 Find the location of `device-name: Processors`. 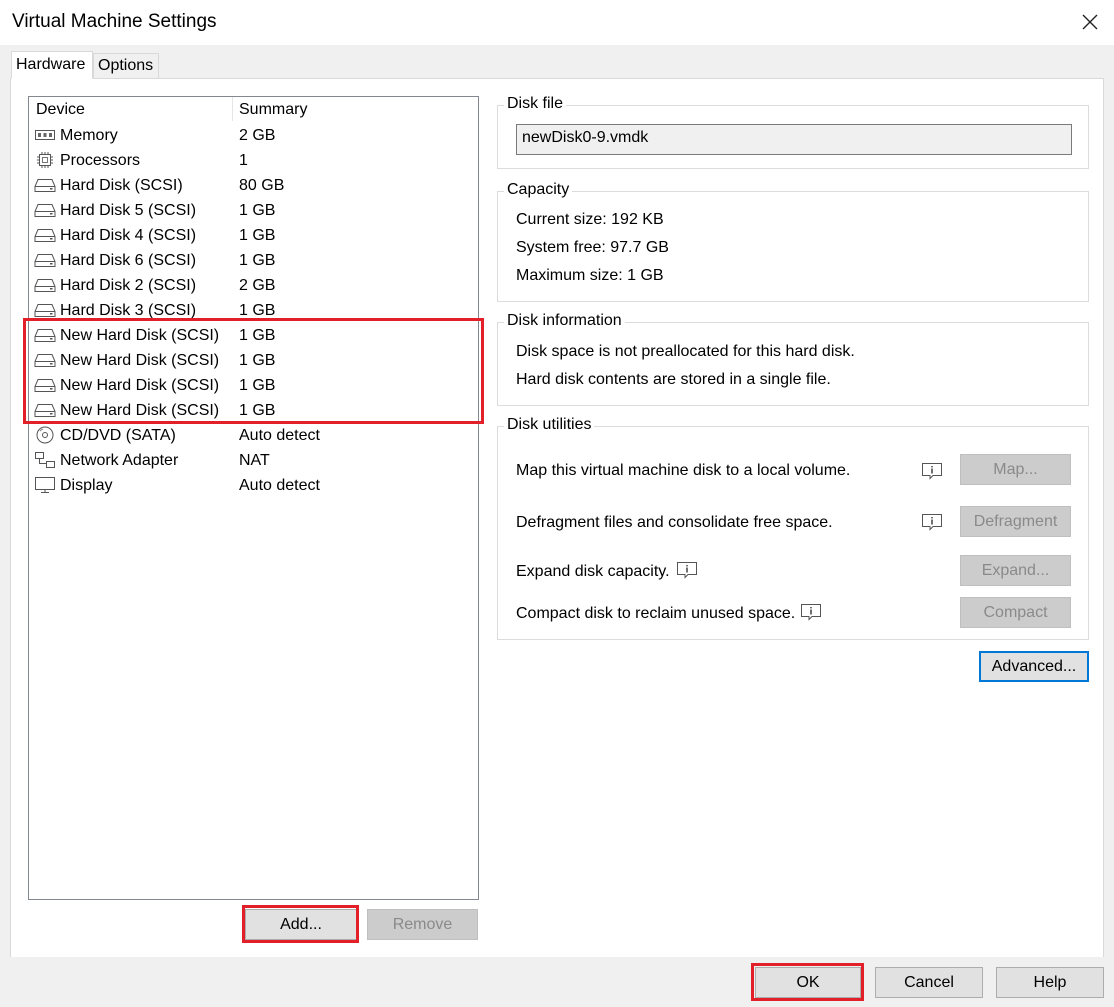

device-name: Processors is located at coordinates (100, 160).